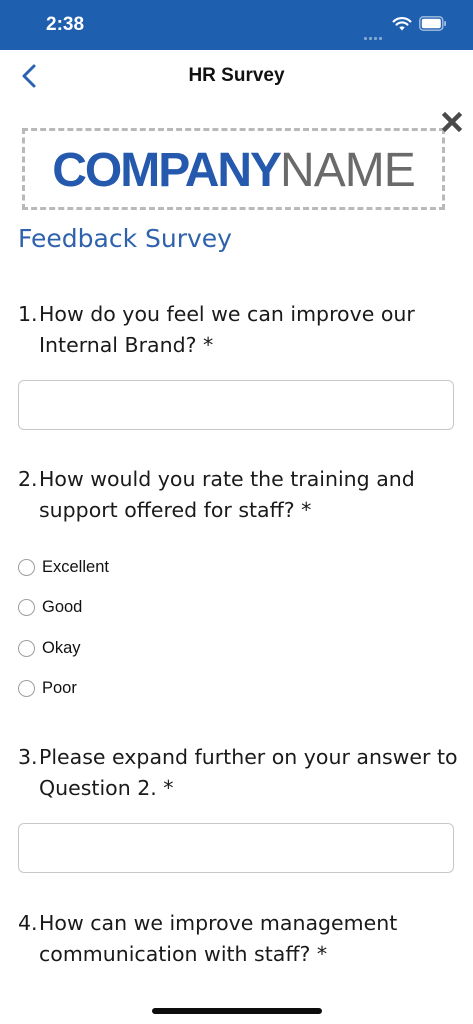 The height and width of the screenshot is (1024, 473). Describe the element at coordinates (237, 1011) in the screenshot. I see `home-indicator` at that location.